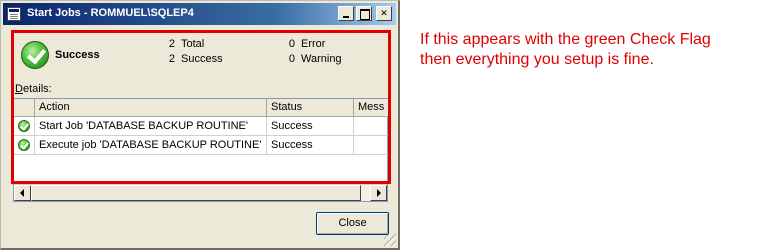 Image resolution: width=772 pixels, height=250 pixels. Describe the element at coordinates (151, 145) in the screenshot. I see `action-cell: Execute job 'DATABASE BACKUP ROUTINE'` at that location.